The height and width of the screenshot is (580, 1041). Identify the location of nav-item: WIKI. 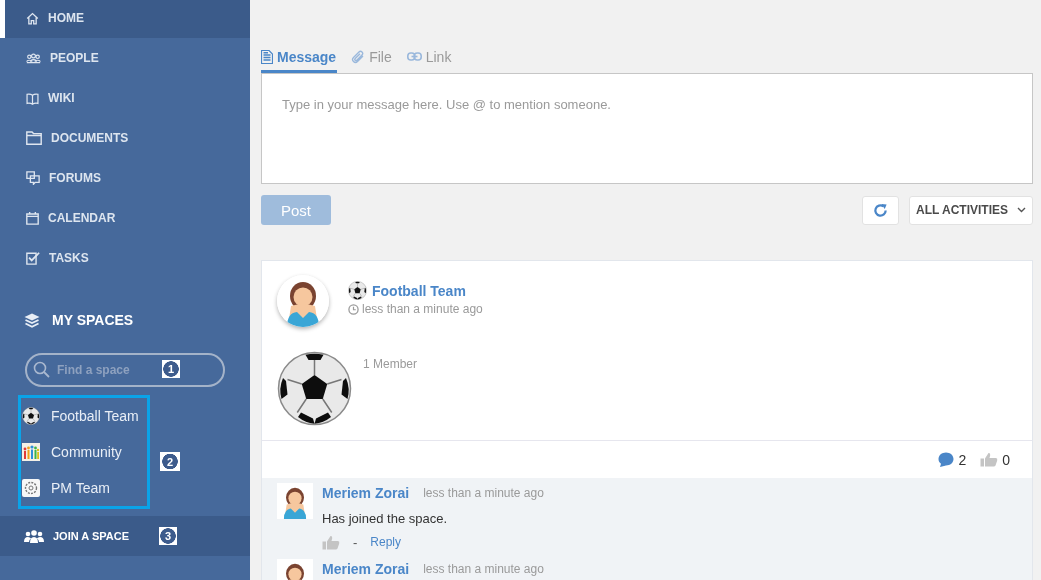
(125, 98).